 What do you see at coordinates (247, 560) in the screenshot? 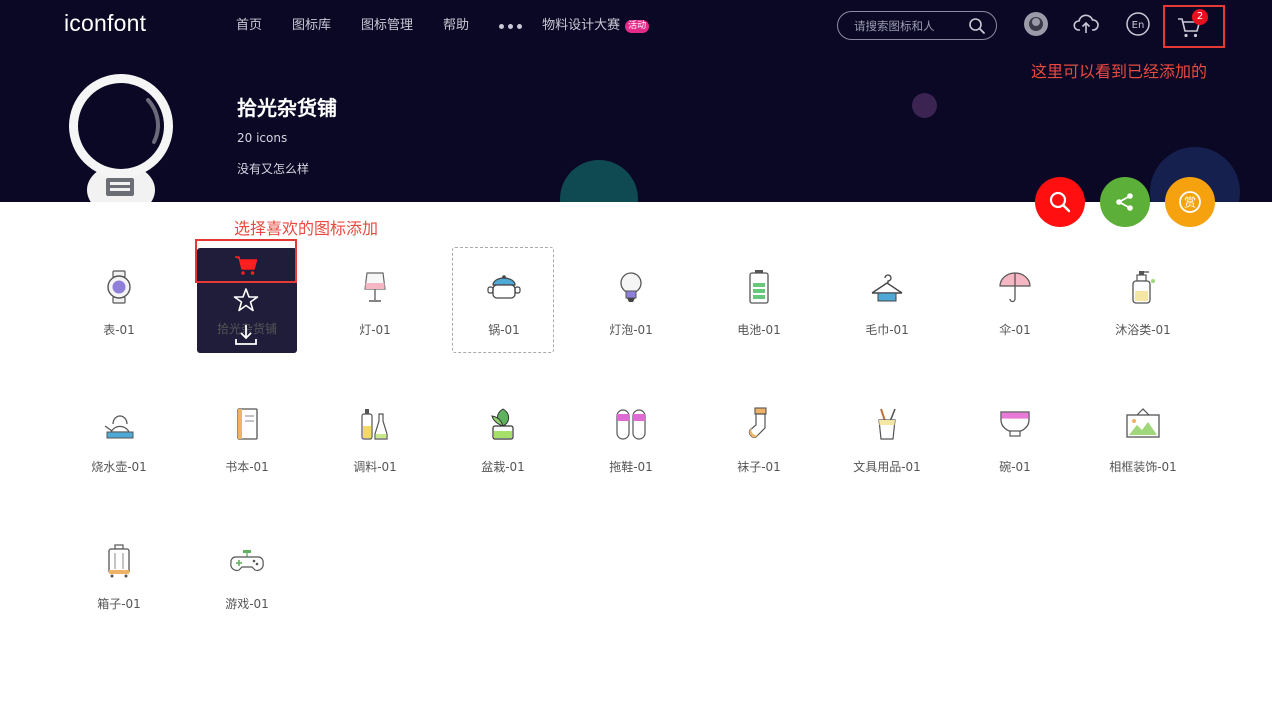
I see `gamepad-icon` at bounding box center [247, 560].